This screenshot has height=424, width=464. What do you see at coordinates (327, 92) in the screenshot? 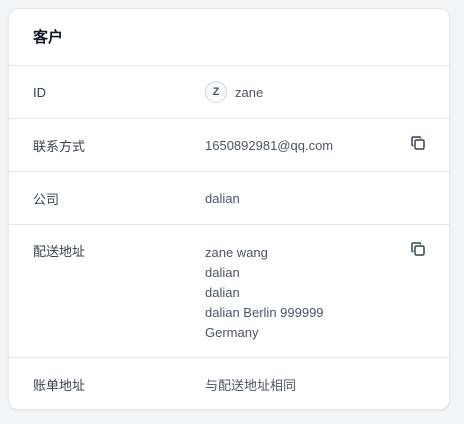
I see `id-value: Z zane` at bounding box center [327, 92].